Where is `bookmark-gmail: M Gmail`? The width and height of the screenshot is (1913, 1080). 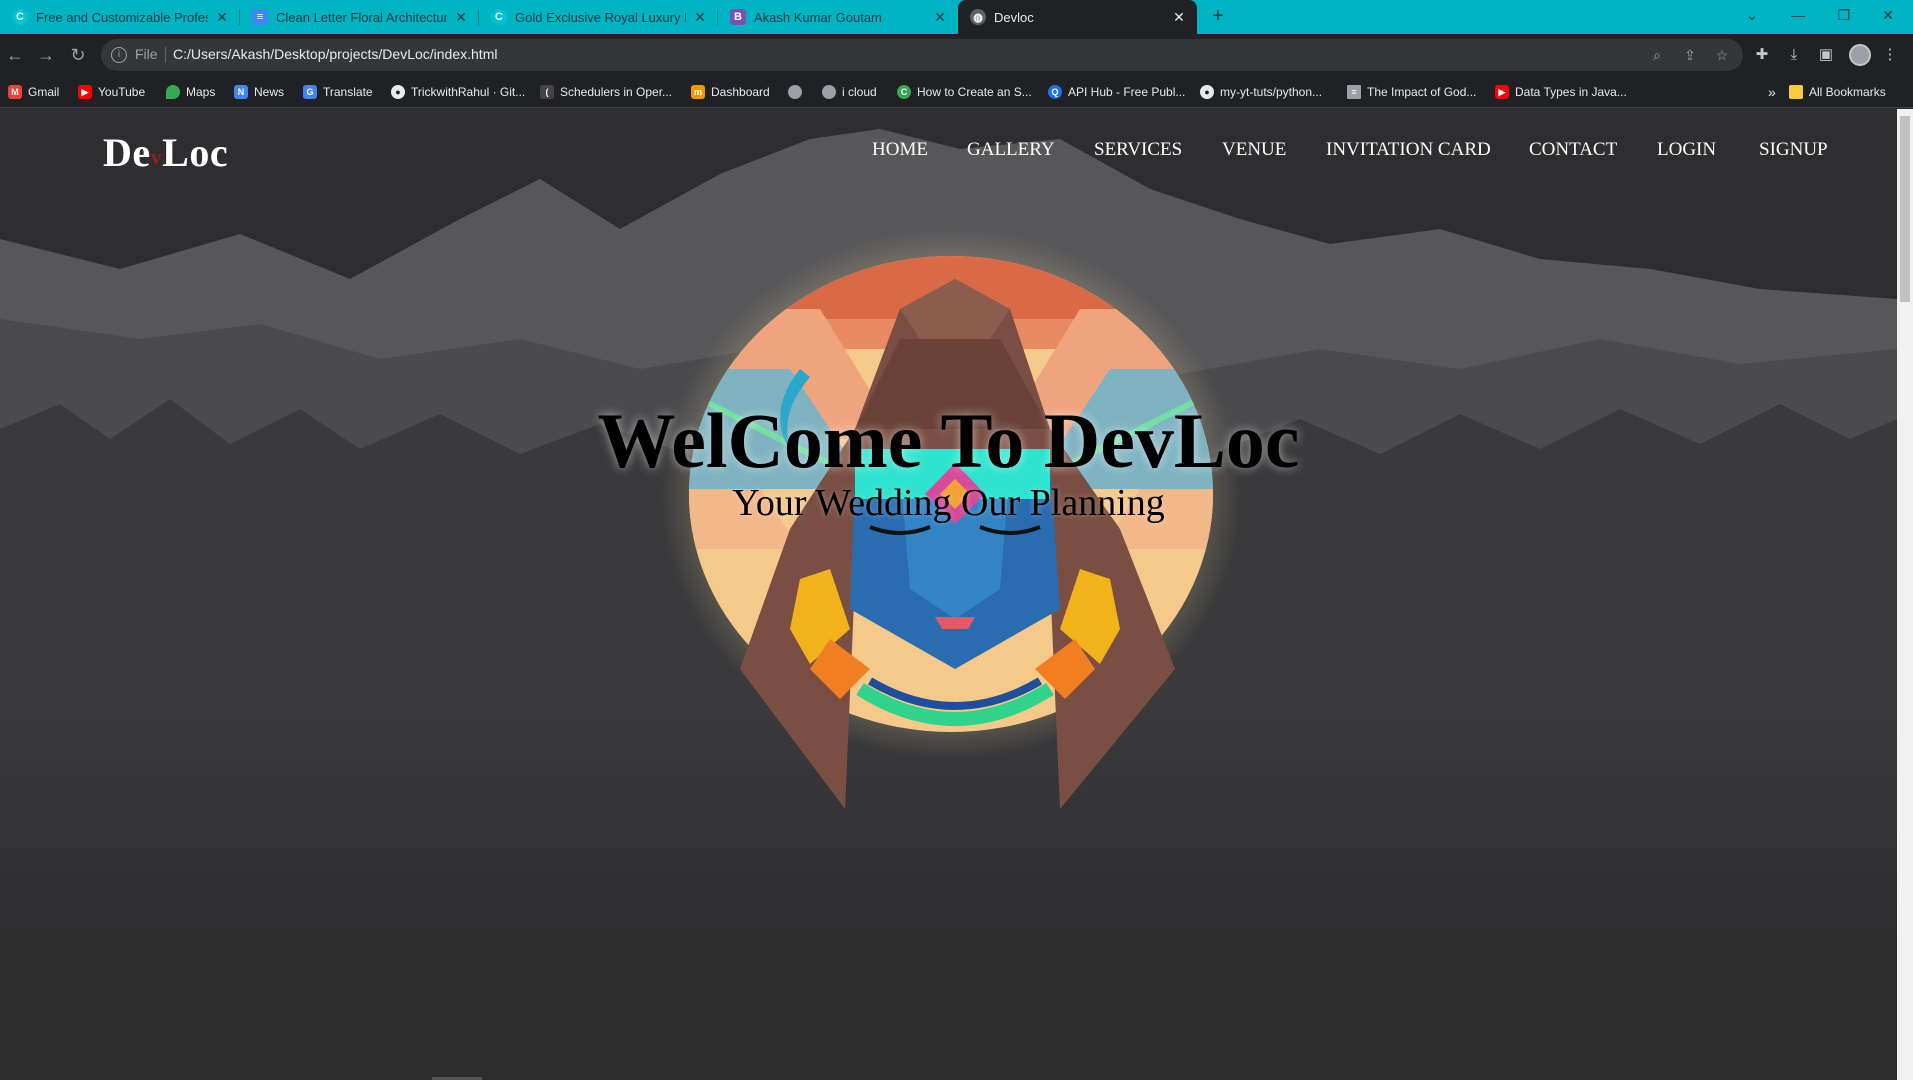 bookmark-gmail: M Gmail is located at coordinates (33, 92).